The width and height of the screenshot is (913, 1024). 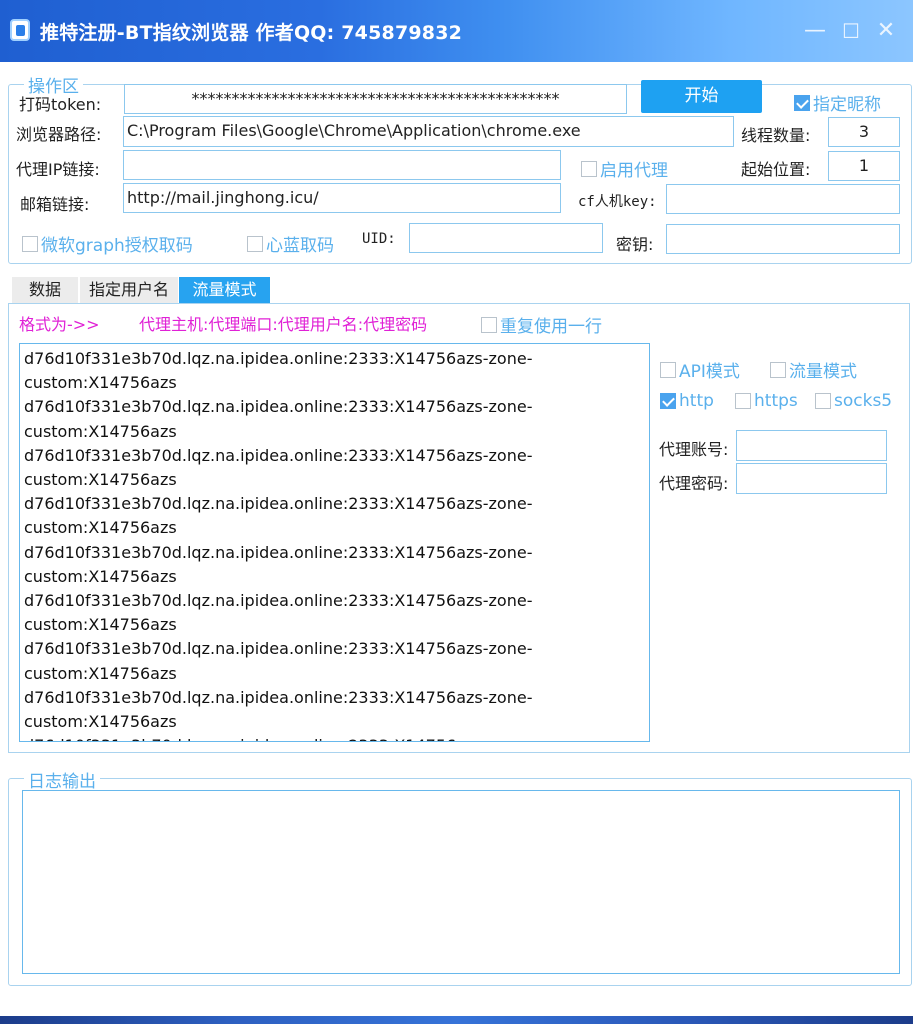 What do you see at coordinates (847, 105) in the screenshot?
I see `nickname-label: 指定昵称` at bounding box center [847, 105].